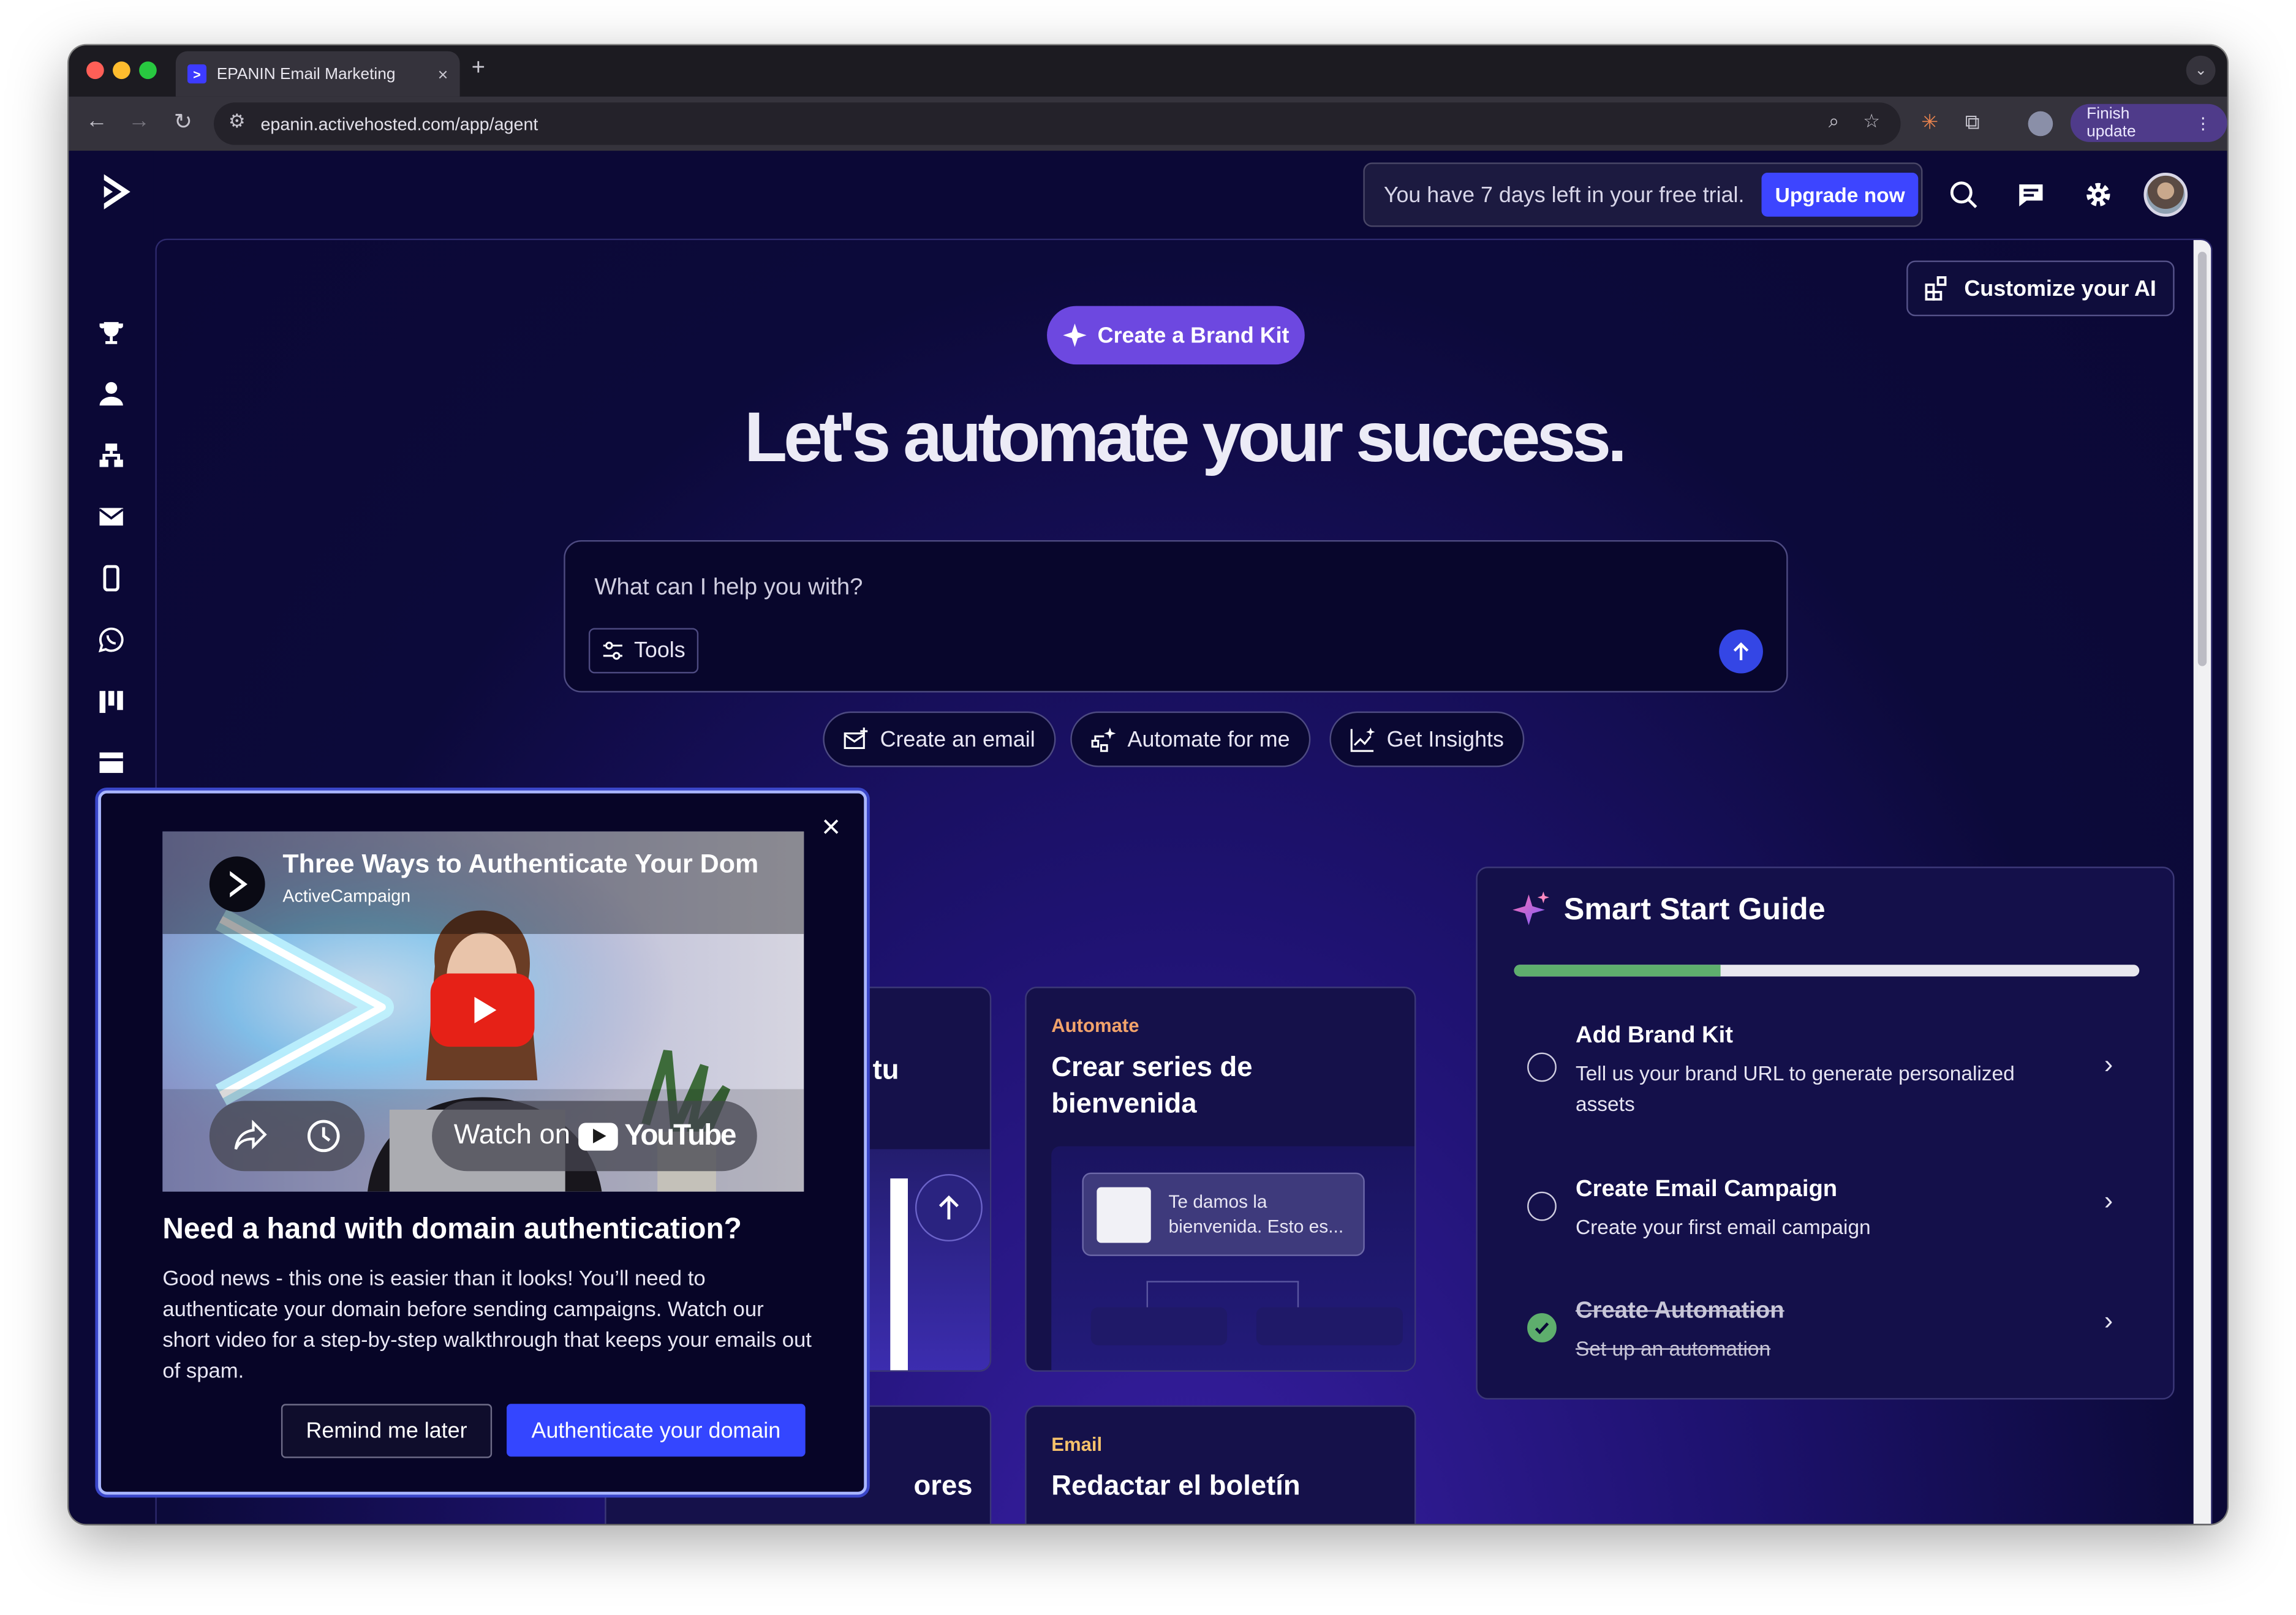 This screenshot has height=1615, width=2296. I want to click on puzzle-icon: ⧉, so click(1972, 122).